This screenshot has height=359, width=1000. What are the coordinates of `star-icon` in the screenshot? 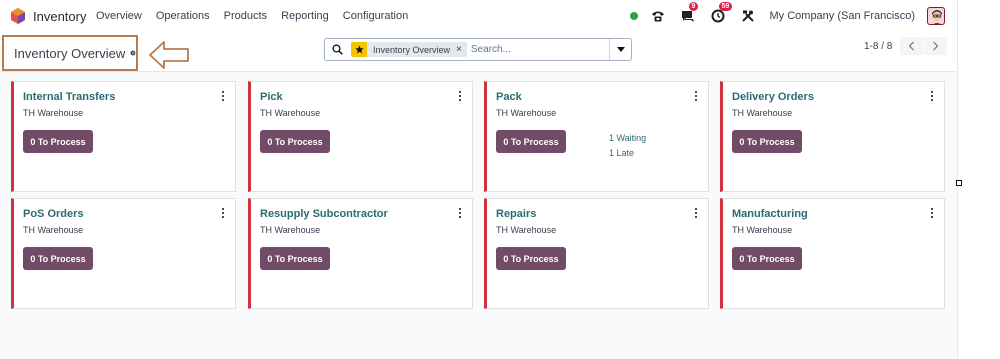 It's located at (359, 49).